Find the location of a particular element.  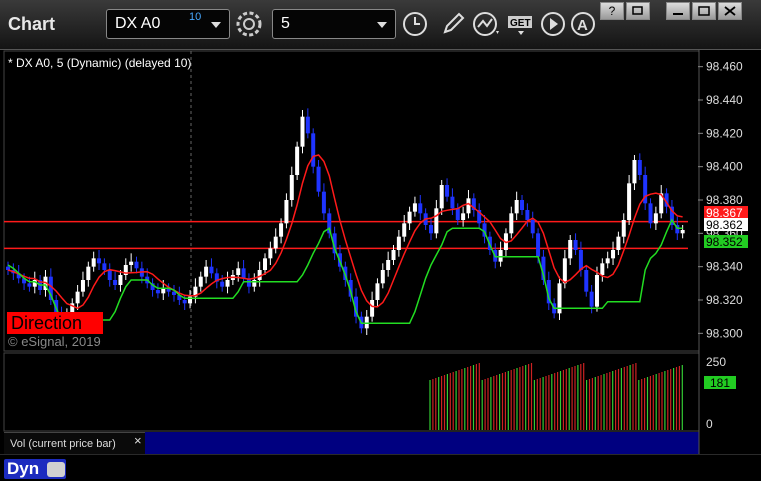

interval-input: 5 is located at coordinates (334, 24).